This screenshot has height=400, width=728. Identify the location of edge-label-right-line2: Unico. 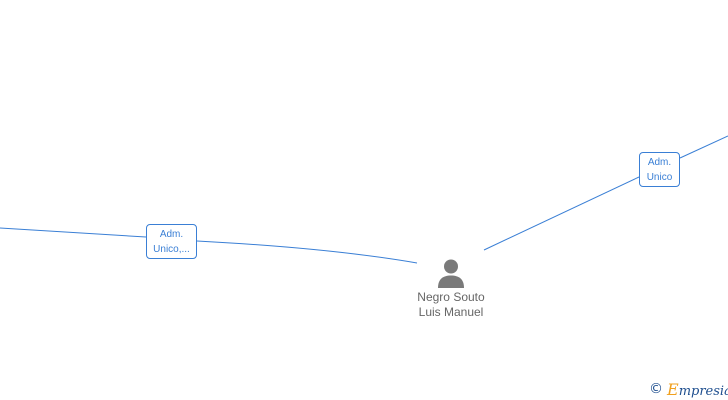
(659, 177).